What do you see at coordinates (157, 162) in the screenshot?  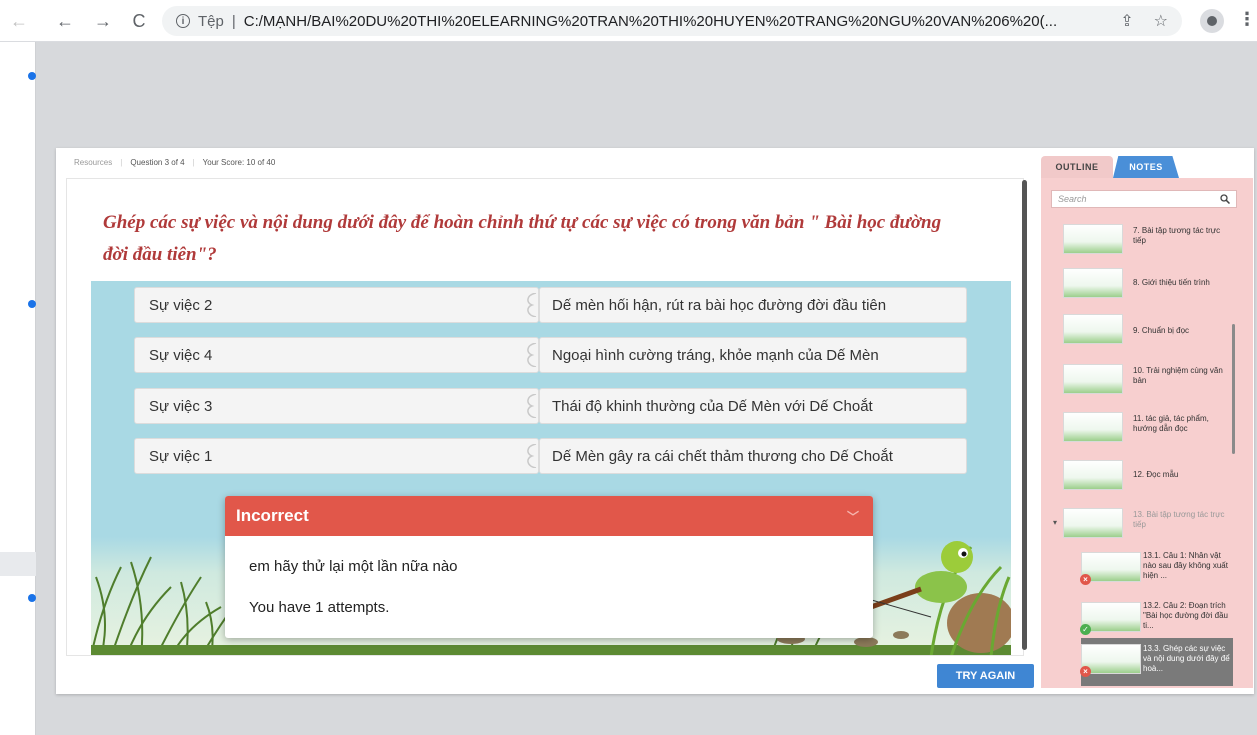 I see `question-counter: Question 3 of 4` at bounding box center [157, 162].